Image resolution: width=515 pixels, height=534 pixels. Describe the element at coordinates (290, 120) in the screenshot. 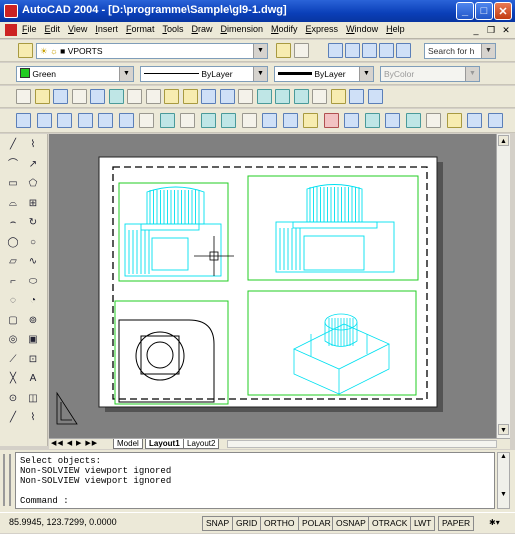

I see `interfere-icon` at that location.